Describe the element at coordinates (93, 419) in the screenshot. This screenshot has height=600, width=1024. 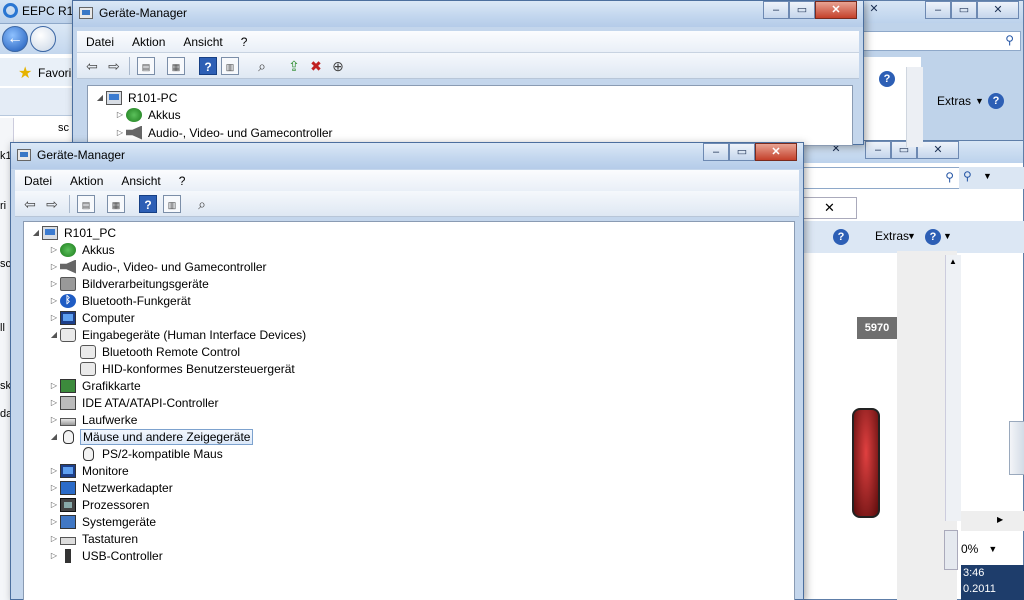
I see `tree-item: ▷ Laufwerke` at that location.